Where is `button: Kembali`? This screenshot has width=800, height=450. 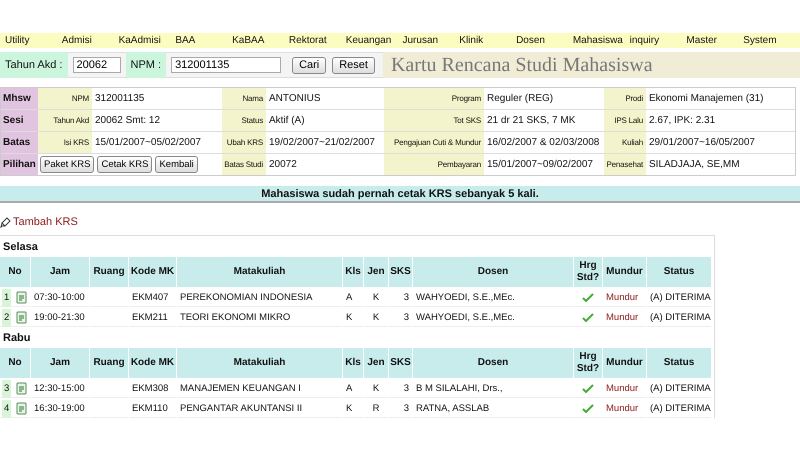 button: Kembali is located at coordinates (176, 164).